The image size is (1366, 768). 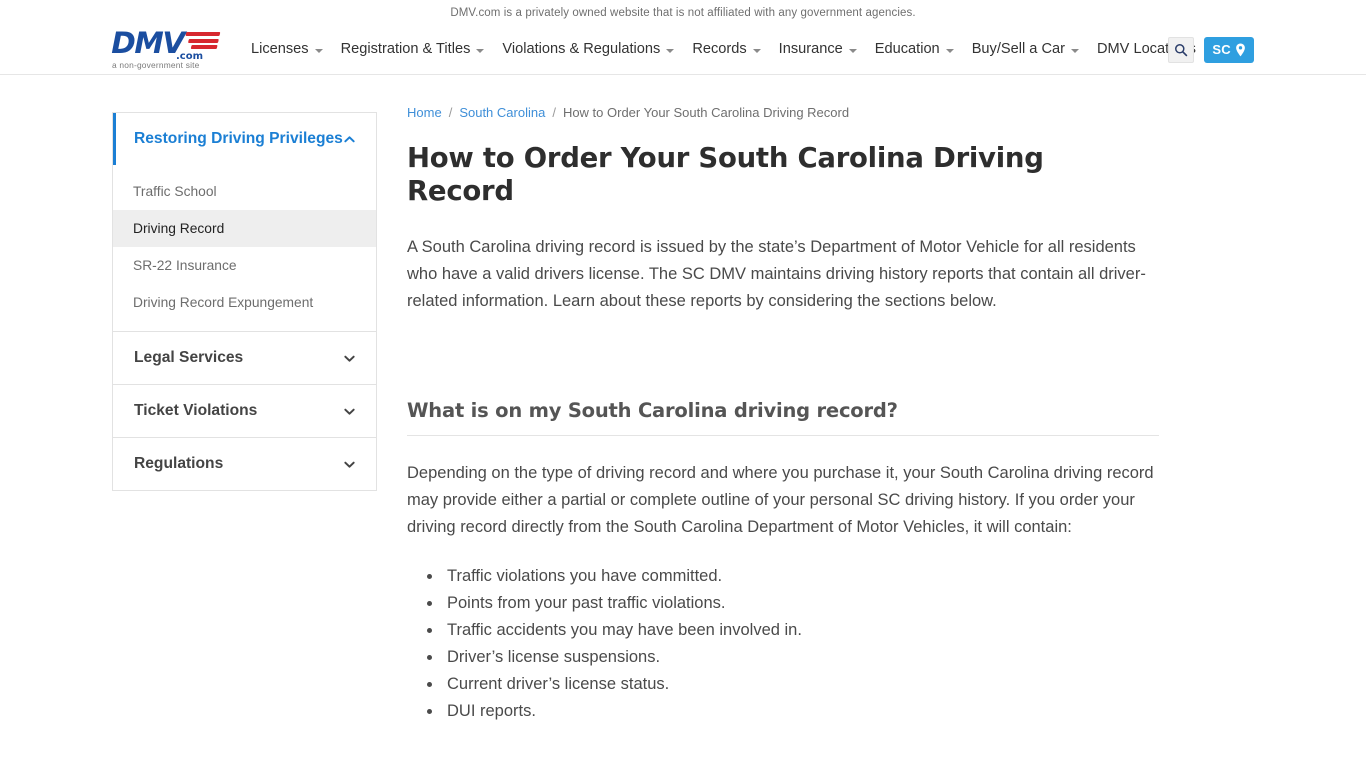 What do you see at coordinates (196, 410) in the screenshot?
I see `sidebar-group-title: Ticket Violations` at bounding box center [196, 410].